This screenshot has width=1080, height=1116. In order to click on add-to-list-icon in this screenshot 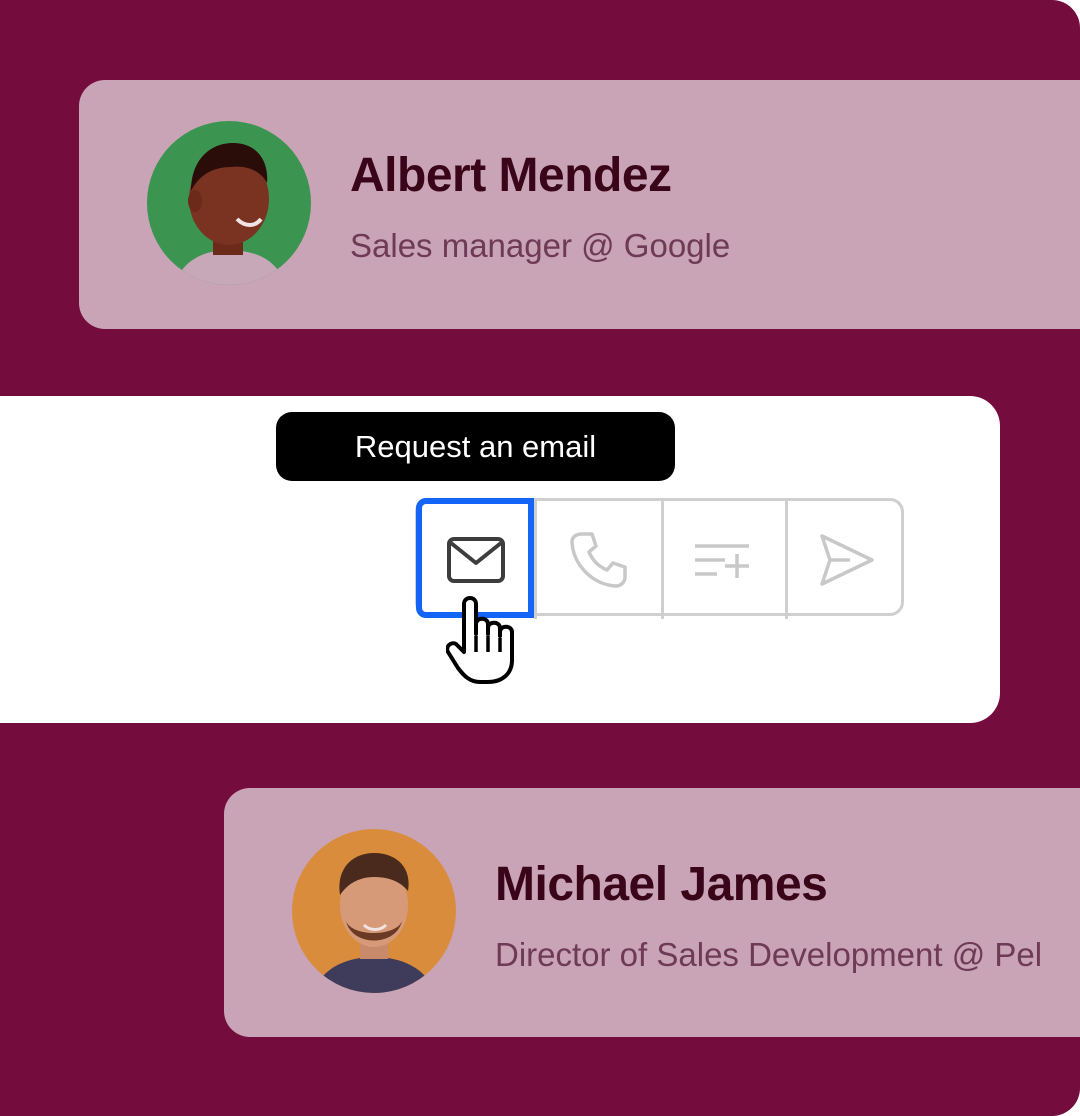, I will do `click(722, 561)`.